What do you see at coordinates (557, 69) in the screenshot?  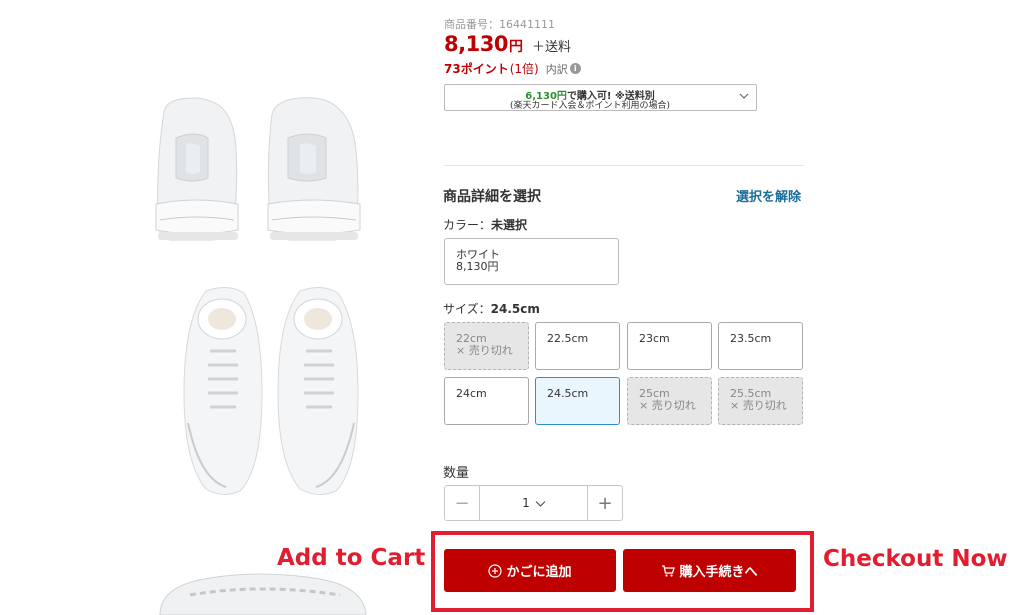 I see `points-detail-link: 内訳` at bounding box center [557, 69].